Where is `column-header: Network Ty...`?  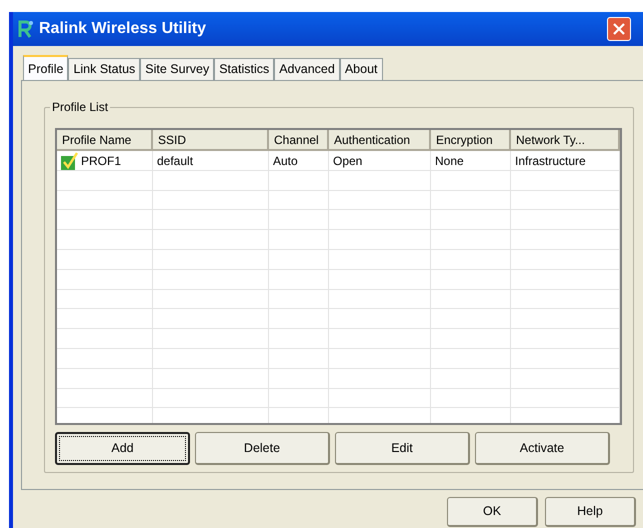
column-header: Network Ty... is located at coordinates (565, 140).